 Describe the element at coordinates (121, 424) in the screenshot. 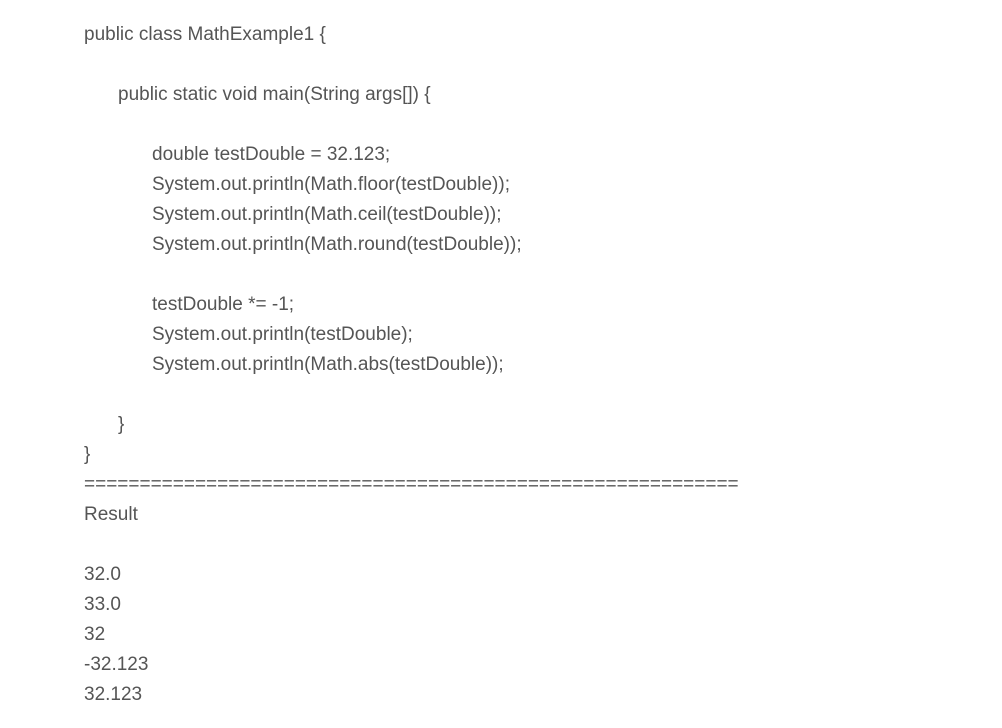

I see `main-method-close-brace: }` at that location.